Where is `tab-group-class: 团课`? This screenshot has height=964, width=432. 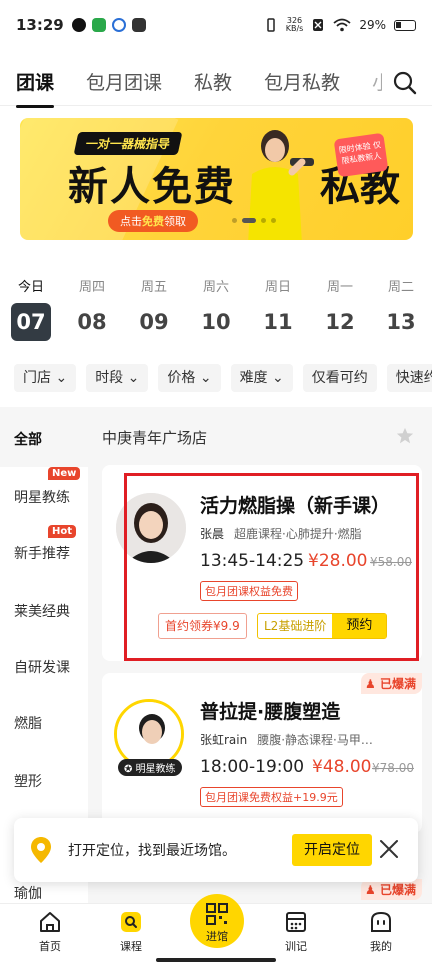
tab-group-class: 团课 is located at coordinates (35, 88).